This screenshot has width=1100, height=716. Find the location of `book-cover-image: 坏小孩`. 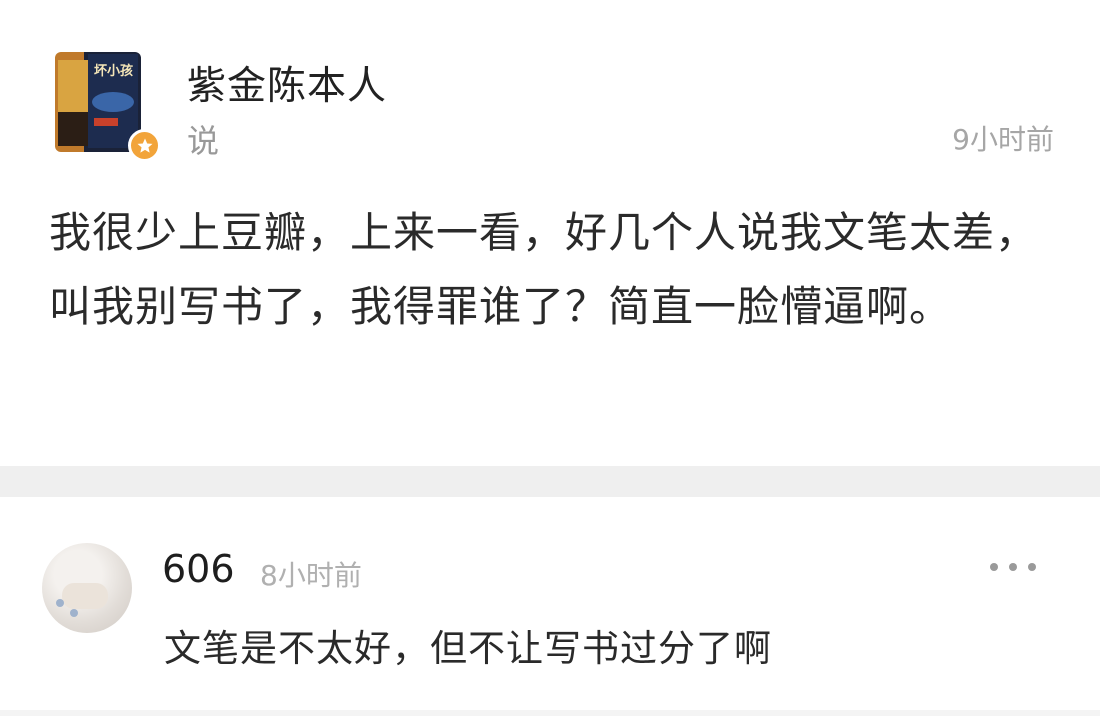

book-cover-image: 坏小孩 is located at coordinates (98, 102).